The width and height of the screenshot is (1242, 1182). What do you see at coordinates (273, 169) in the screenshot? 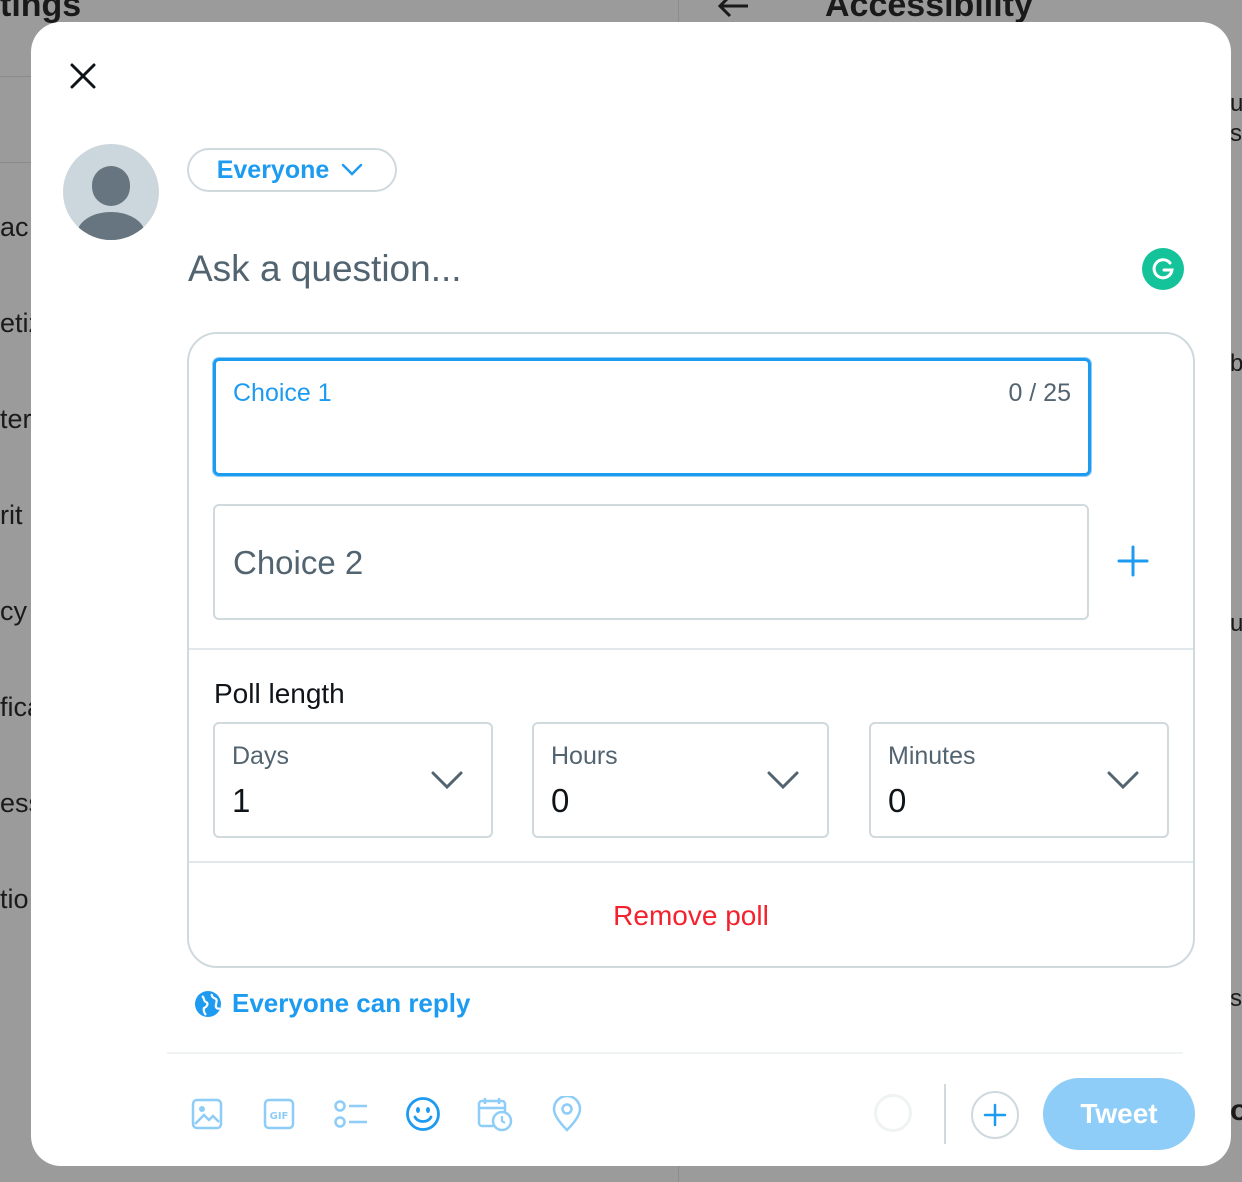
I see `audience-label: Everyone` at bounding box center [273, 169].